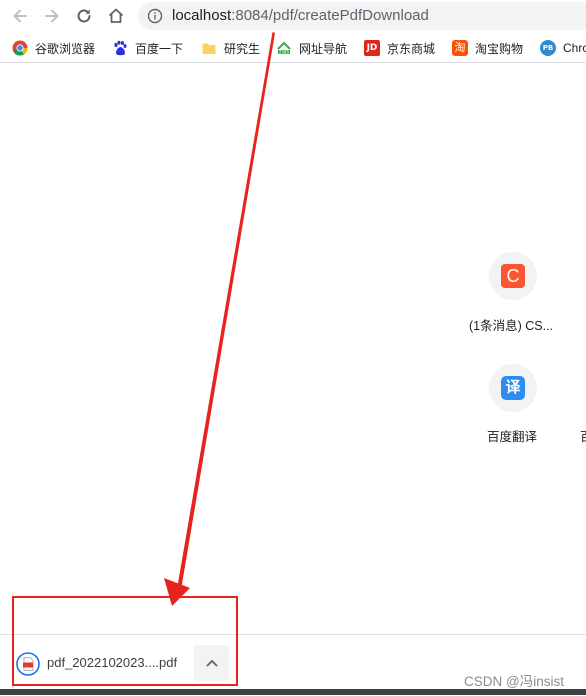  What do you see at coordinates (155, 16) in the screenshot?
I see `site-info-icon` at bounding box center [155, 16].